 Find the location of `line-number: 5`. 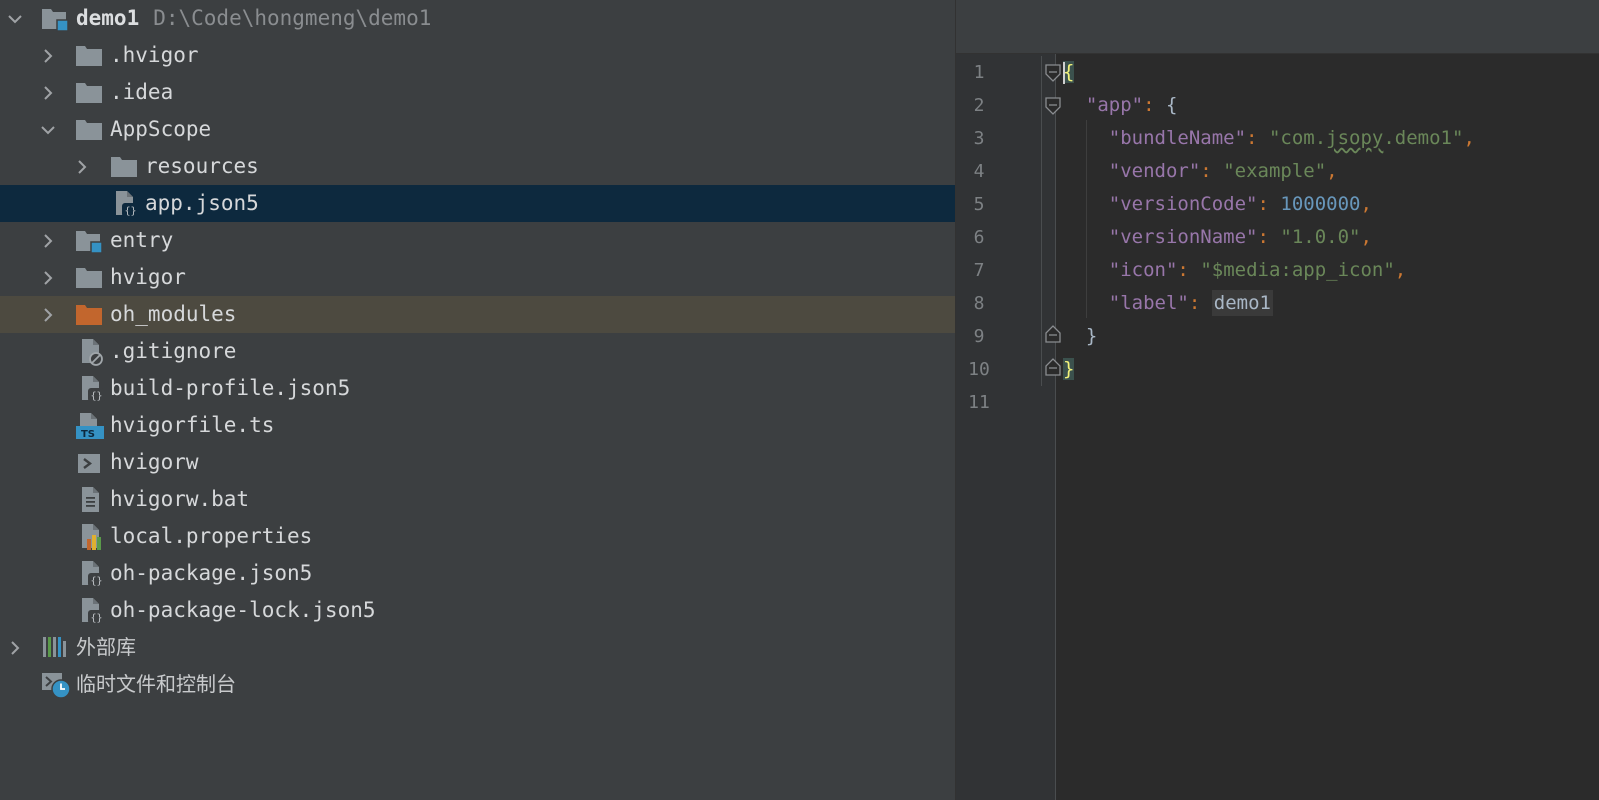

line-number: 5 is located at coordinates (979, 204).